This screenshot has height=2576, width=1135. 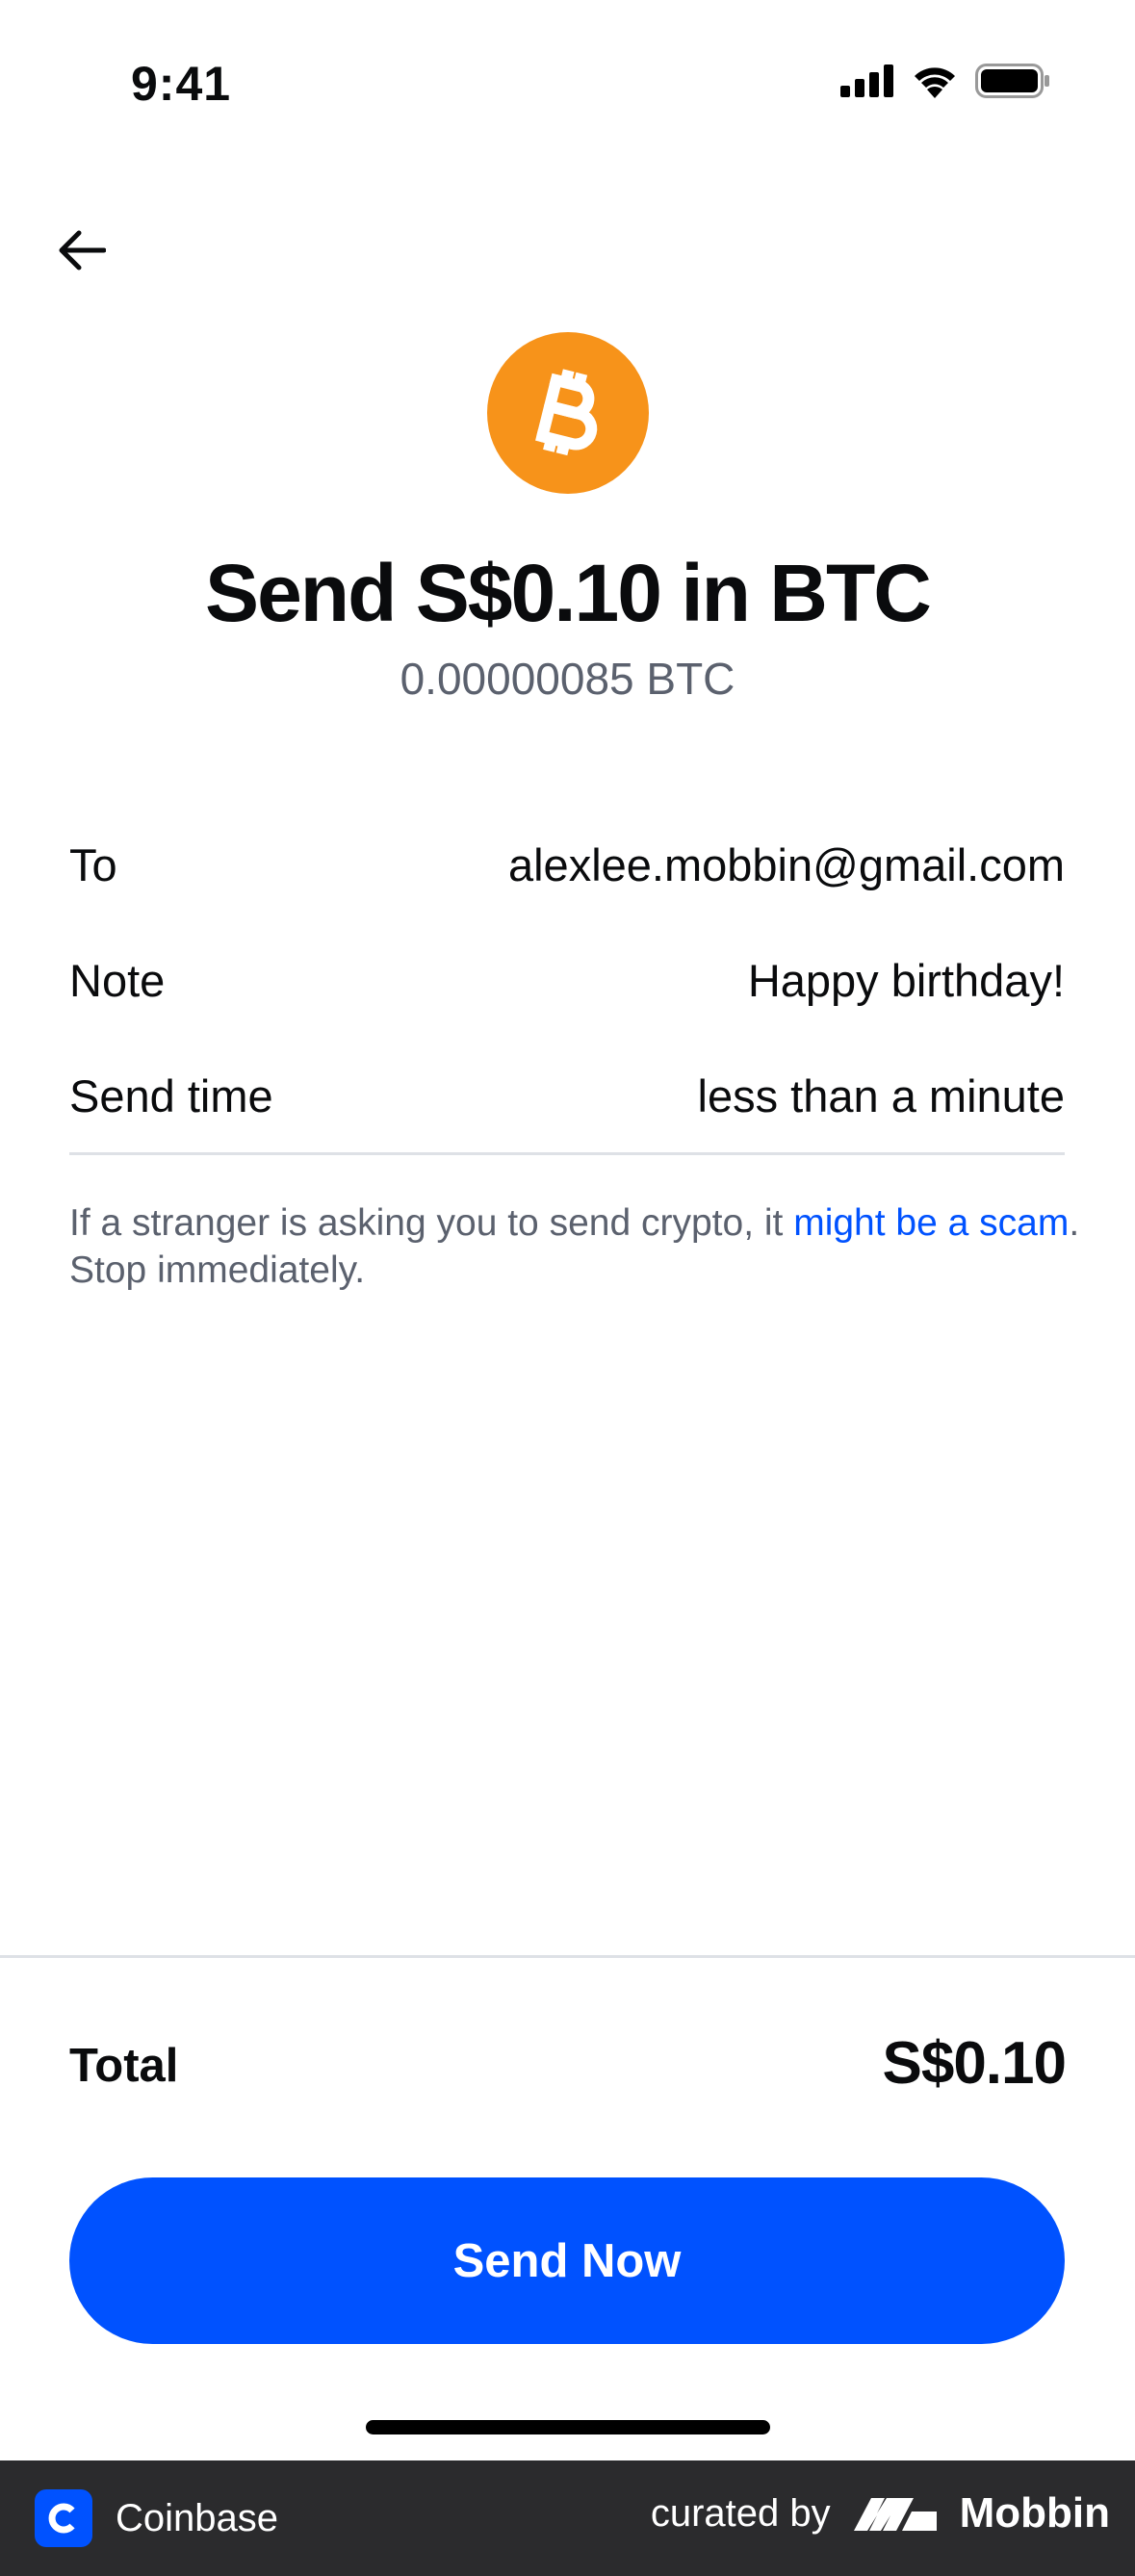 I want to click on crypto-amount: 0.00000085 BTC, so click(x=567, y=679).